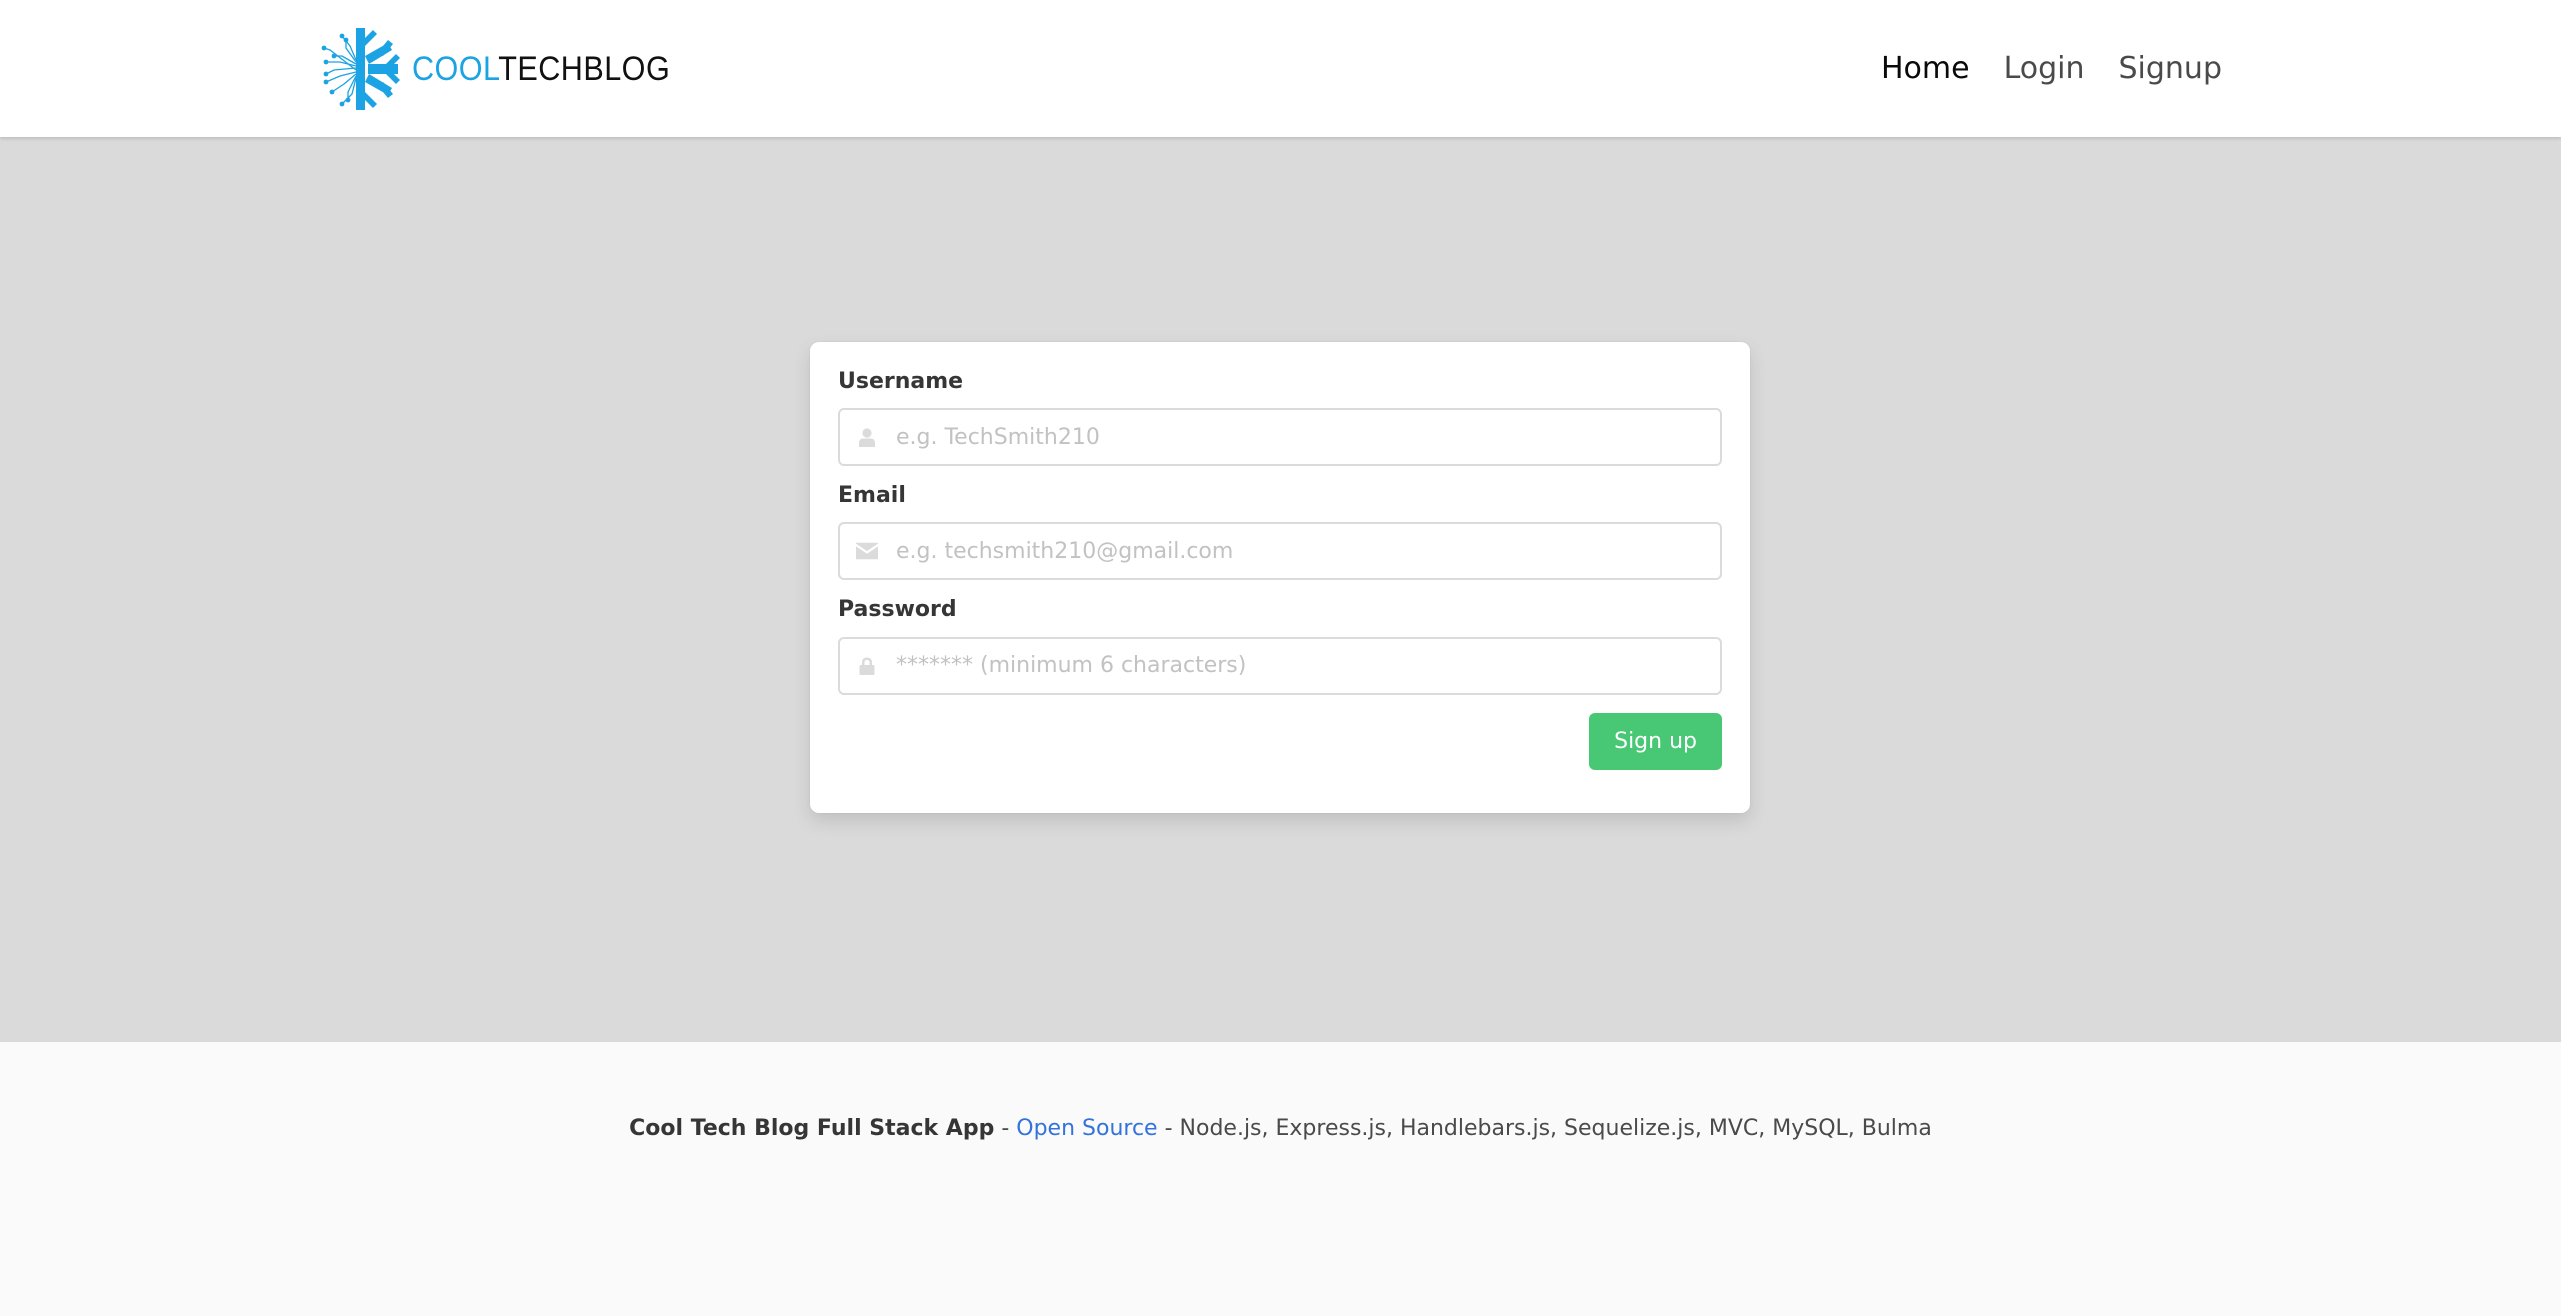  What do you see at coordinates (2044, 68) in the screenshot?
I see `nav-item-login: Login` at bounding box center [2044, 68].